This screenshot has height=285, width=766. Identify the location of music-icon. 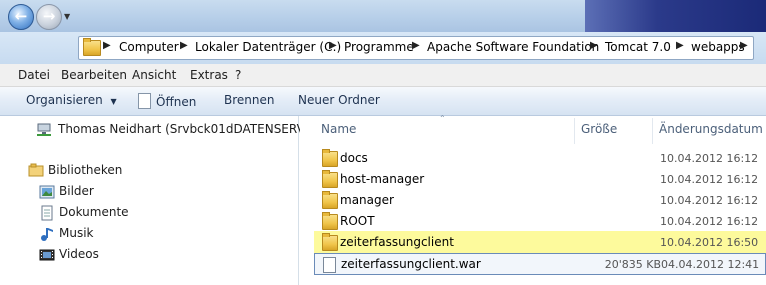
(47, 234).